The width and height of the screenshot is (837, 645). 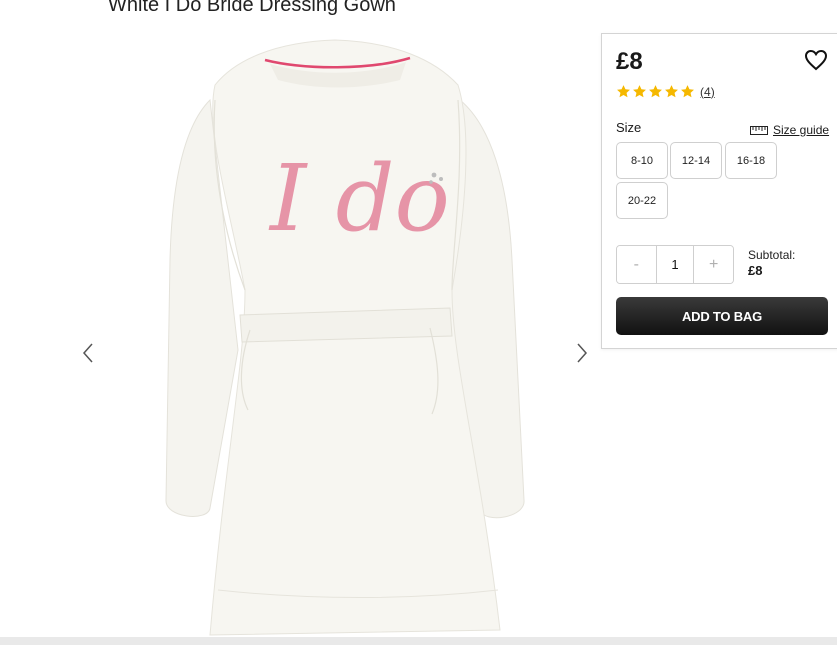 What do you see at coordinates (418, 641) in the screenshot?
I see `page-footer-strip` at bounding box center [418, 641].